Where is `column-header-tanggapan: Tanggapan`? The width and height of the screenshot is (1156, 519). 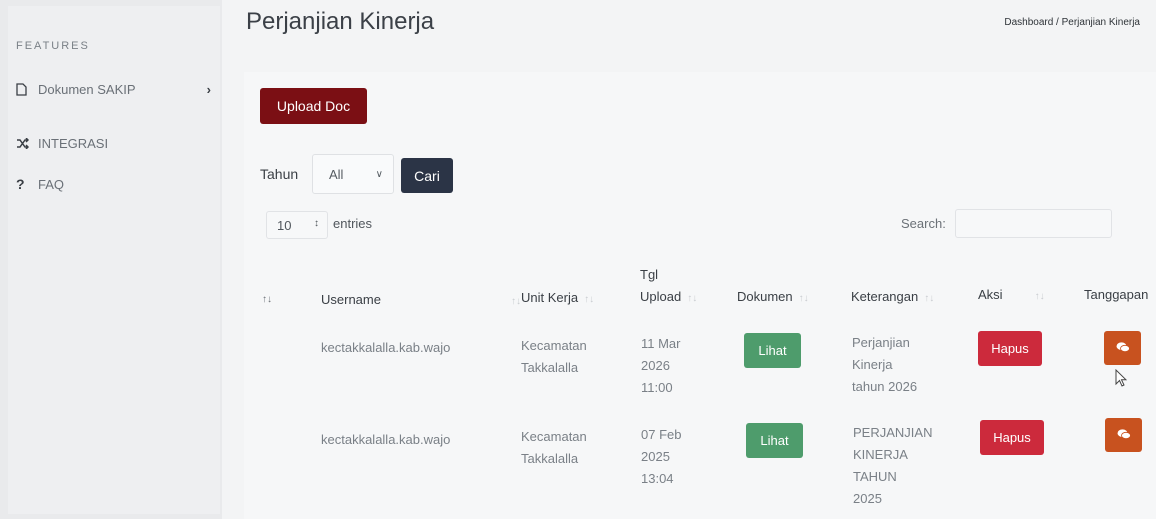
column-header-tanggapan: Tanggapan is located at coordinates (1120, 295).